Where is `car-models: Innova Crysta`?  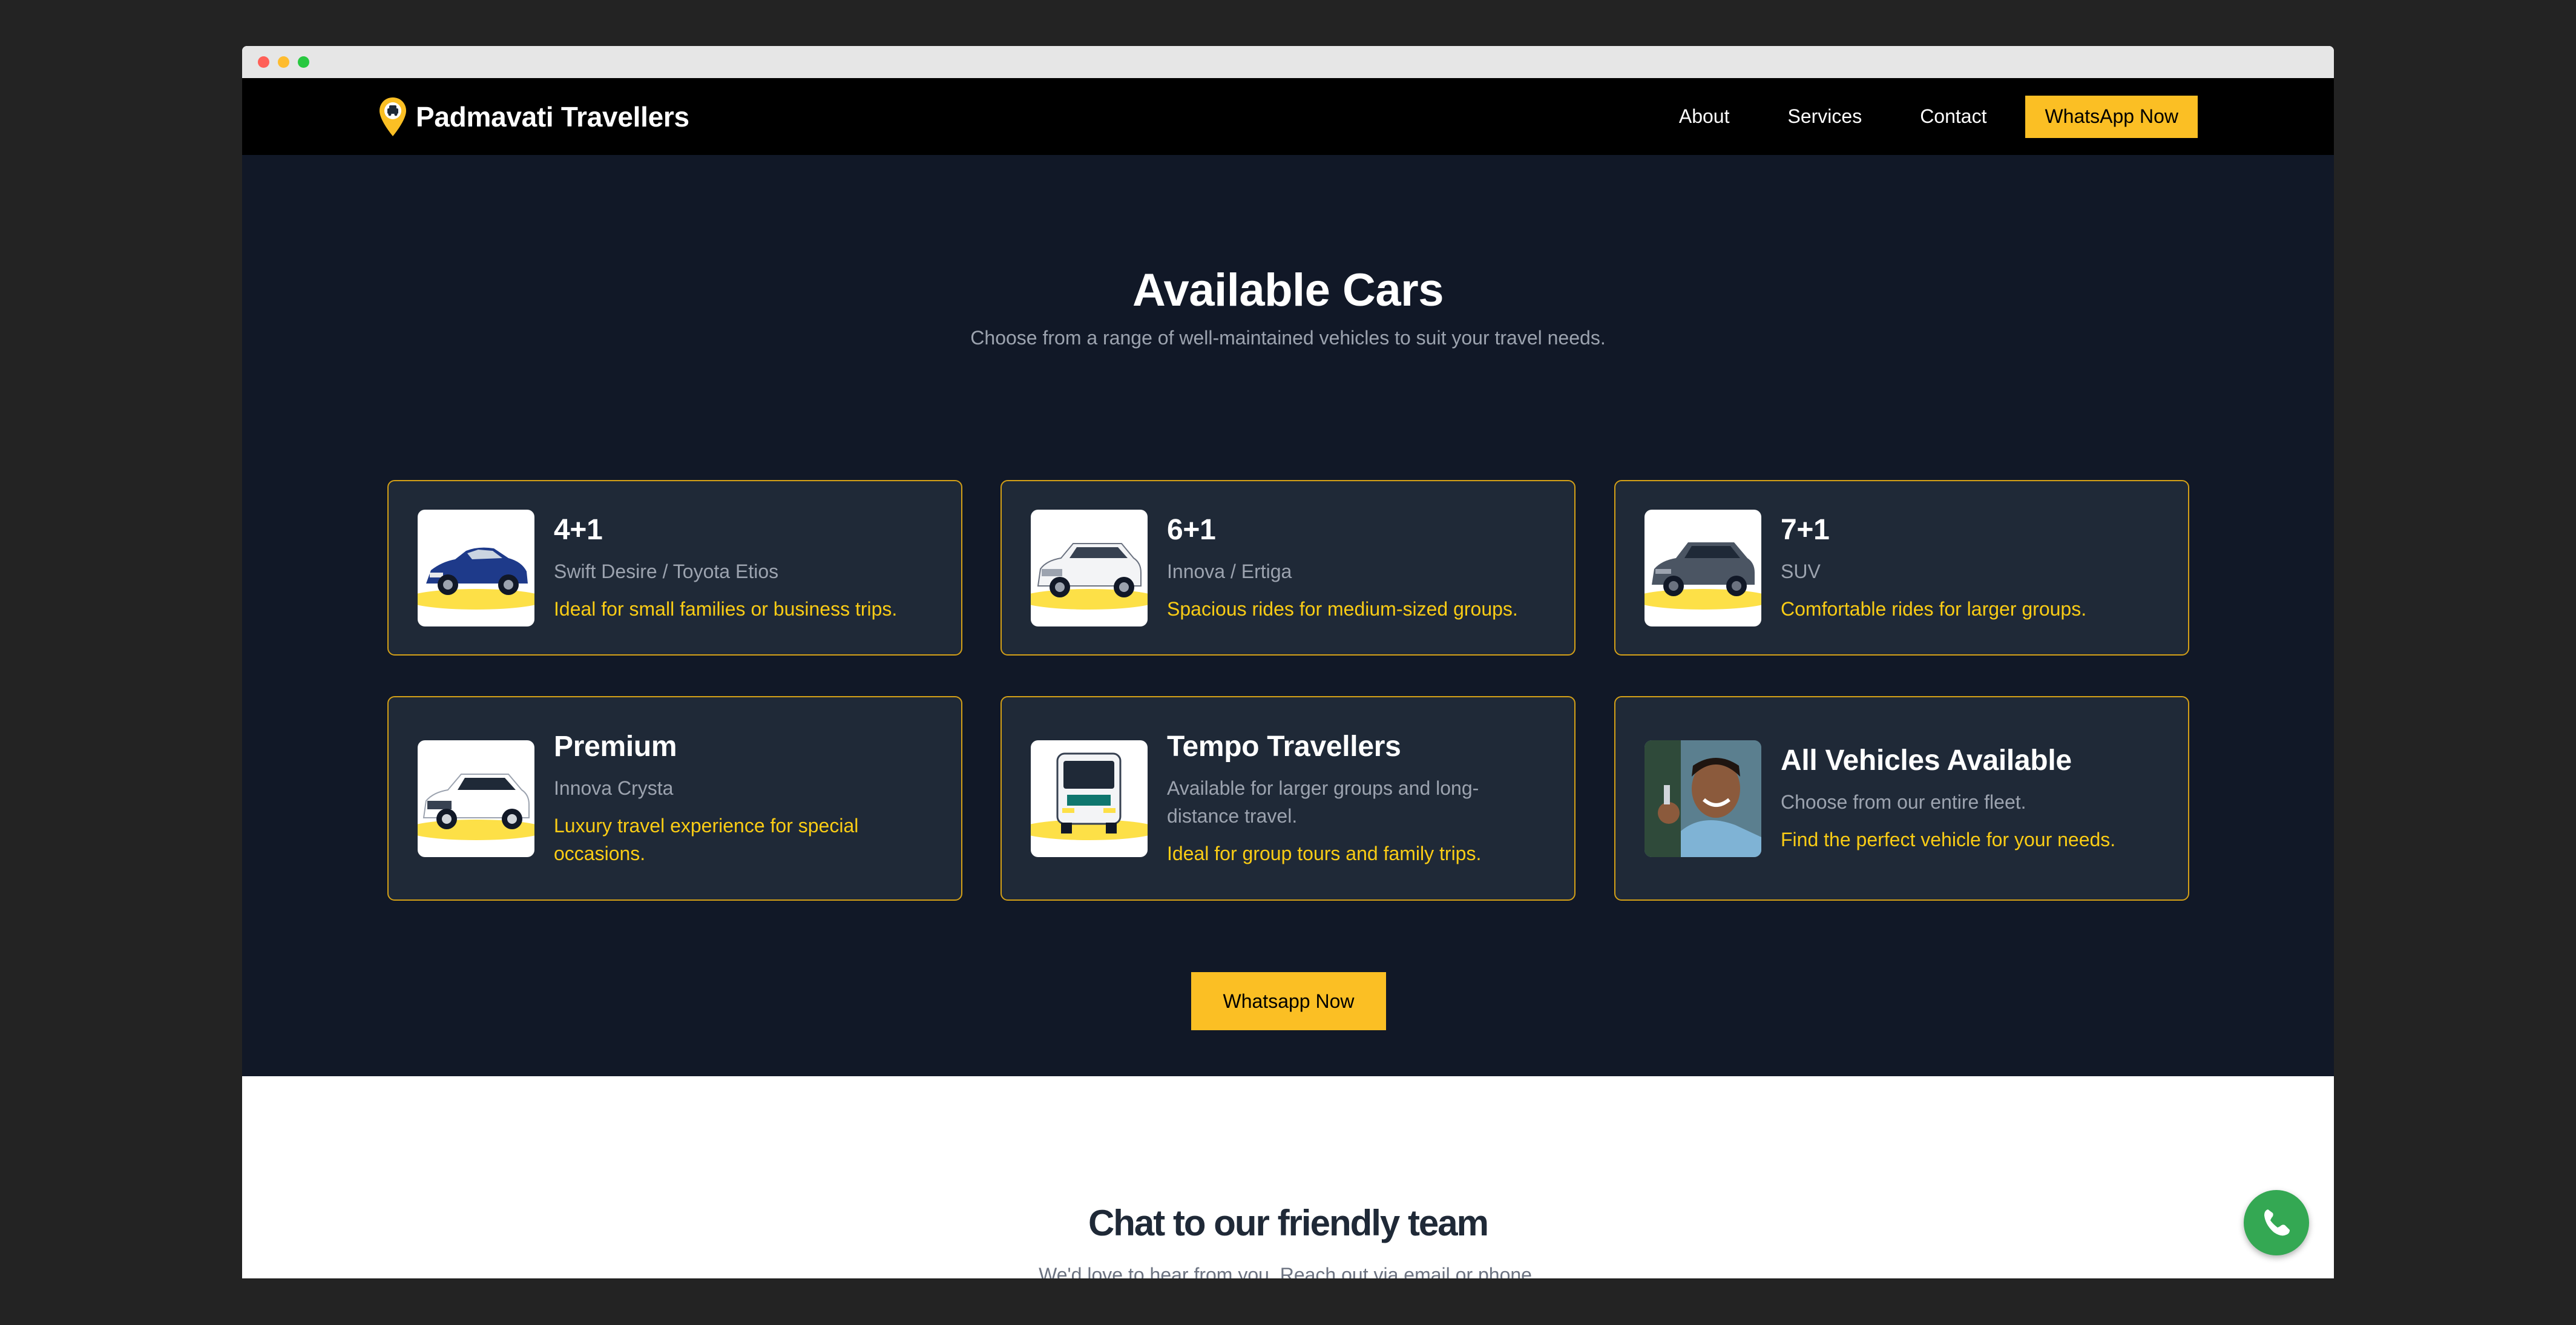
car-models: Innova Crysta is located at coordinates (614, 788).